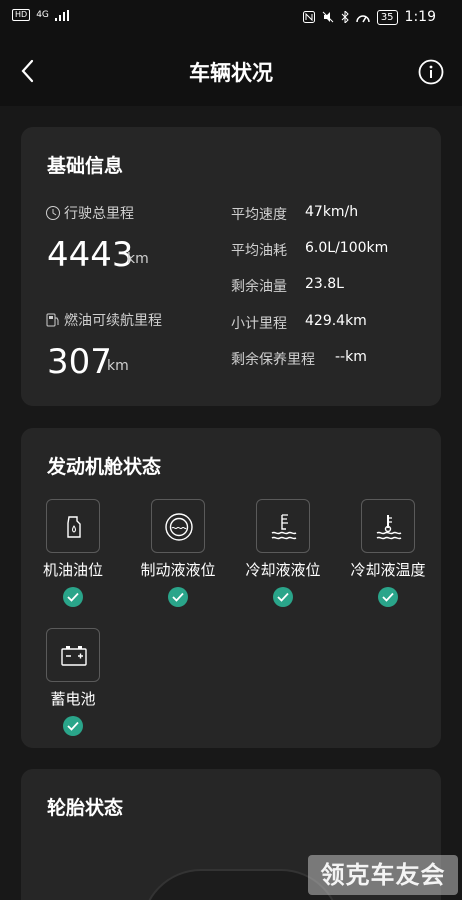  What do you see at coordinates (324, 284) in the screenshot?
I see `remaining-fuel-value: 23.8L` at bounding box center [324, 284].